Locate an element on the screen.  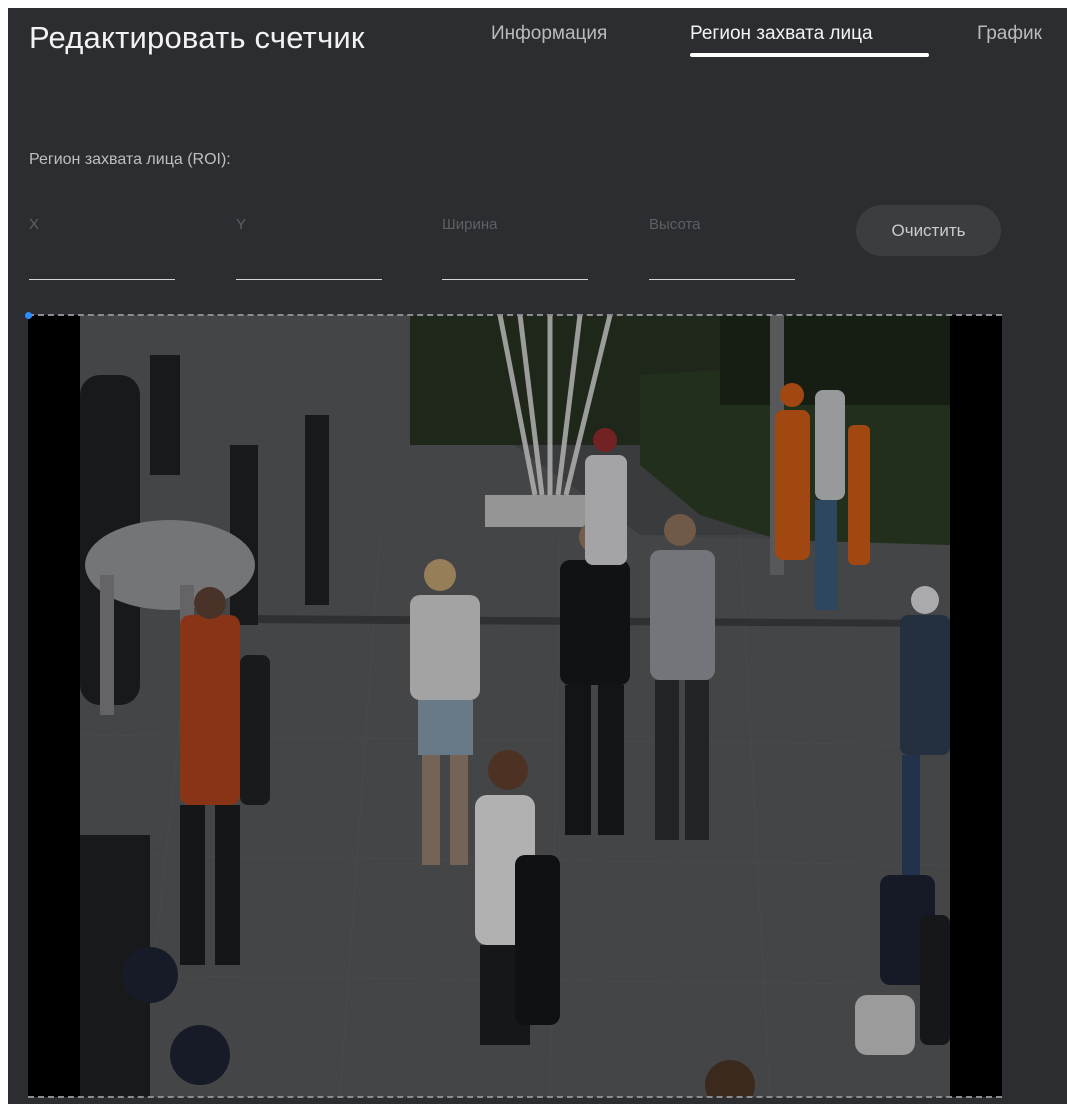
clear-button: Очистить is located at coordinates (928, 230).